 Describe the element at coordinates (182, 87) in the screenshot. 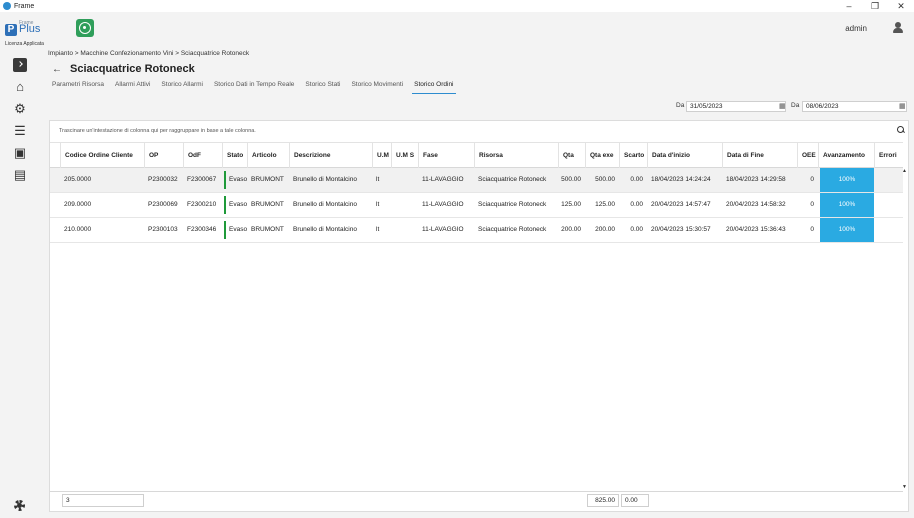

I see `tab-storico-allarmi: Storico Allarmi` at that location.